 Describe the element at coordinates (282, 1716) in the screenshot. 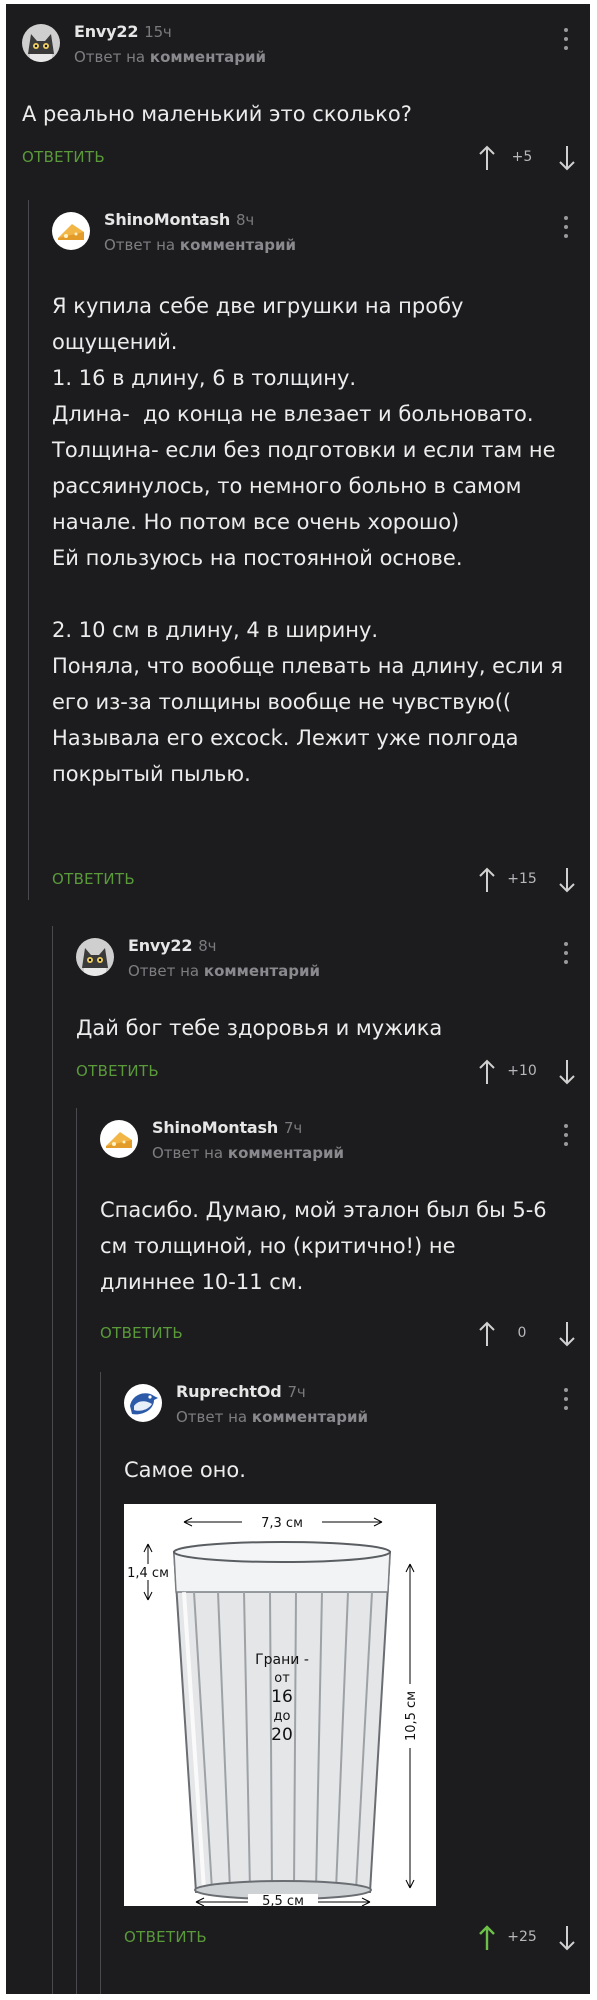

I see `facets-label-4: до` at that location.